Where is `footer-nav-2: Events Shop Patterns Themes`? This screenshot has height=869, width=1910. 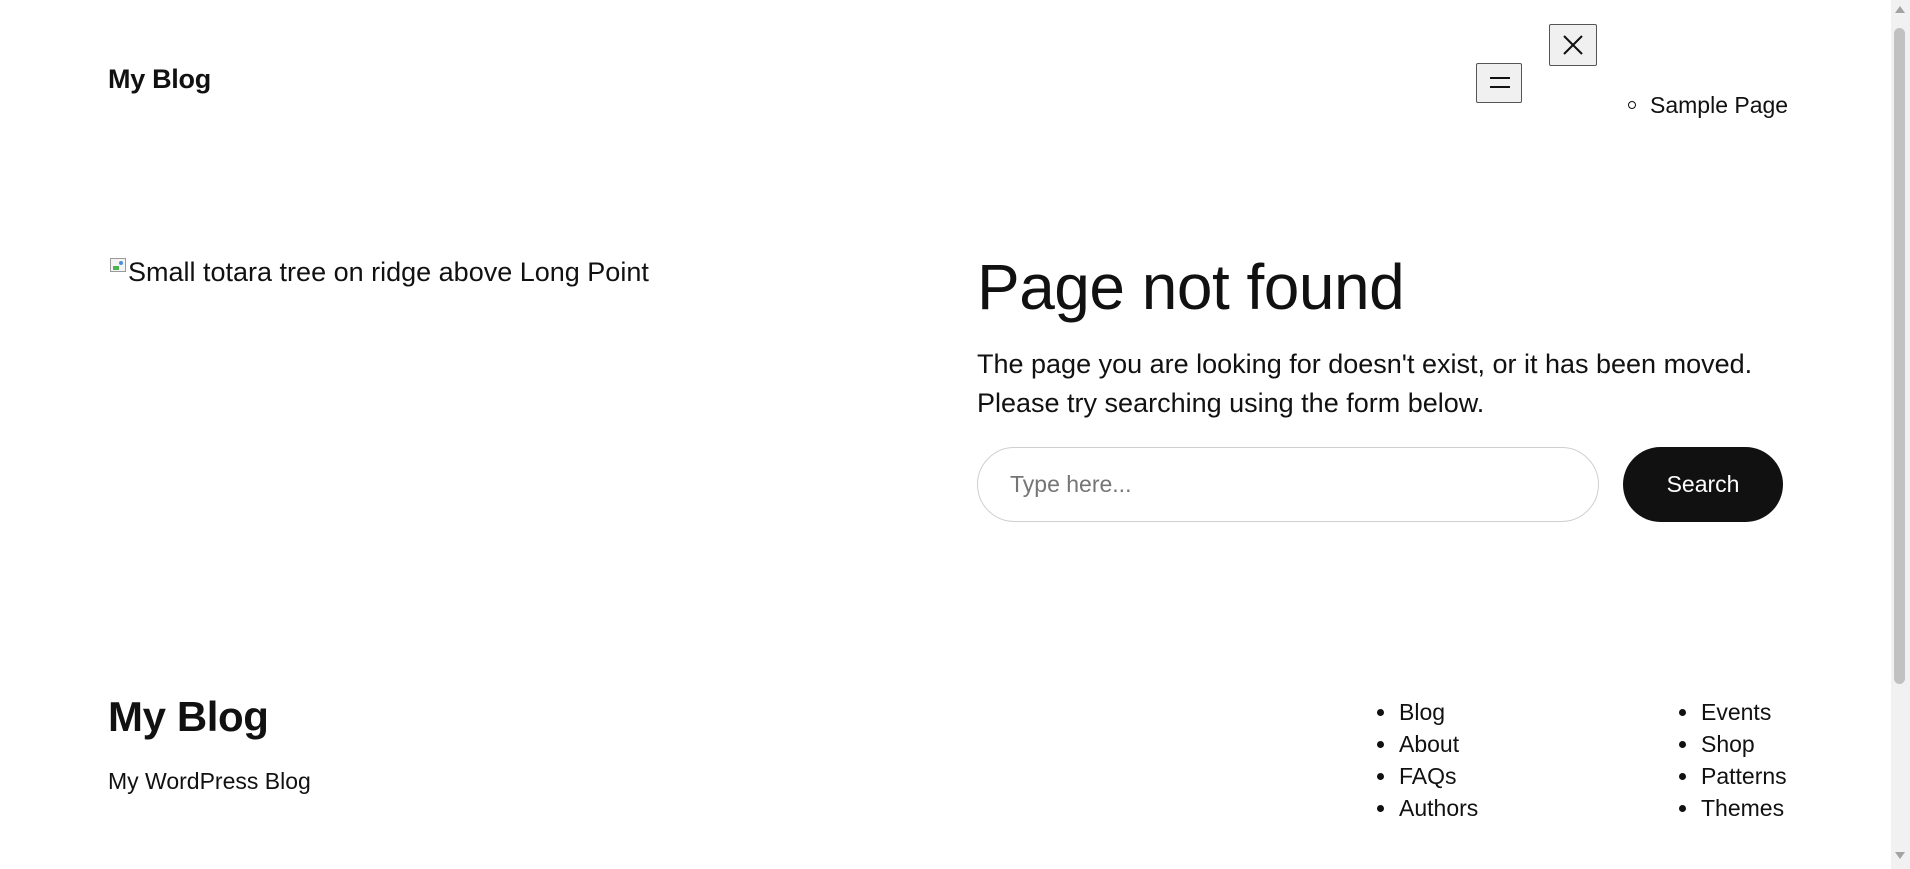
footer-nav-2: Events Shop Patterns Themes is located at coordinates (1733, 760).